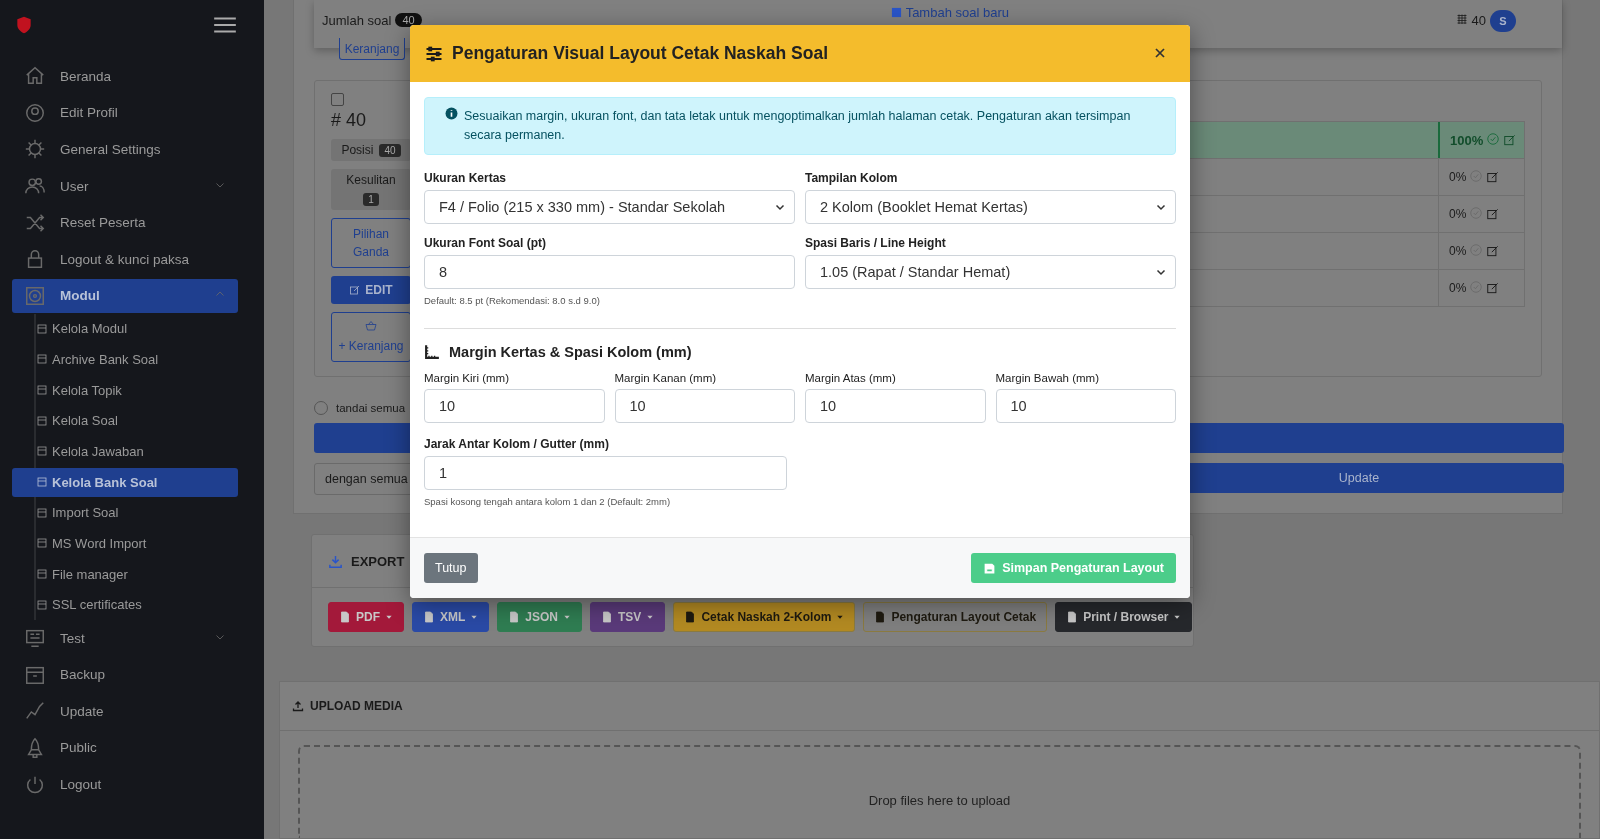 The width and height of the screenshot is (1600, 839). I want to click on help-text: Default: 8.5 pt (Rekomendasi: 8.0 s.d 9.0), so click(512, 300).